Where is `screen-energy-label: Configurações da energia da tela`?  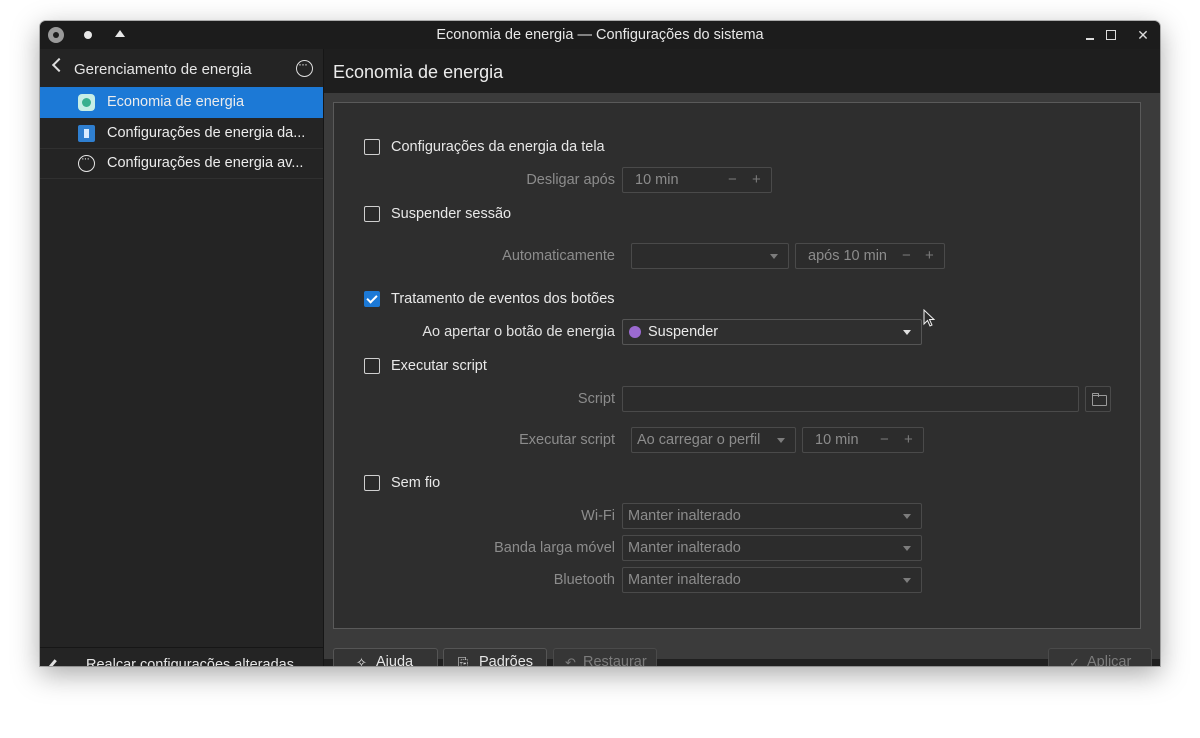 screen-energy-label: Configurações da energia da tela is located at coordinates (498, 147).